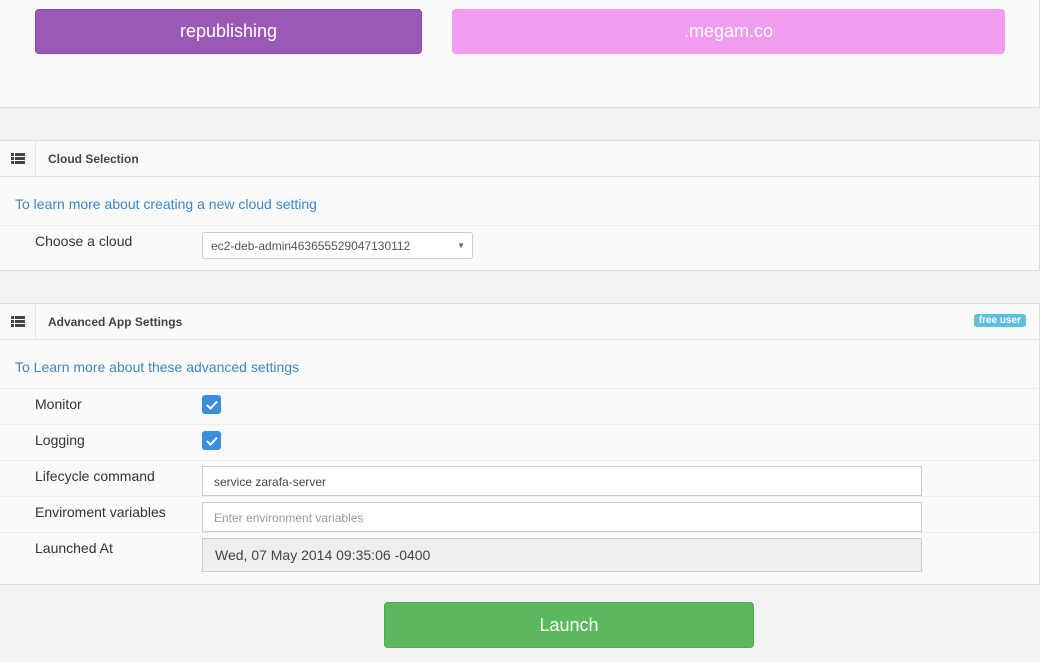 The height and width of the screenshot is (662, 1040). Describe the element at coordinates (562, 555) in the screenshot. I see `launched-at-value: Wed, 07 May 2014 09:35:06 -0400` at that location.